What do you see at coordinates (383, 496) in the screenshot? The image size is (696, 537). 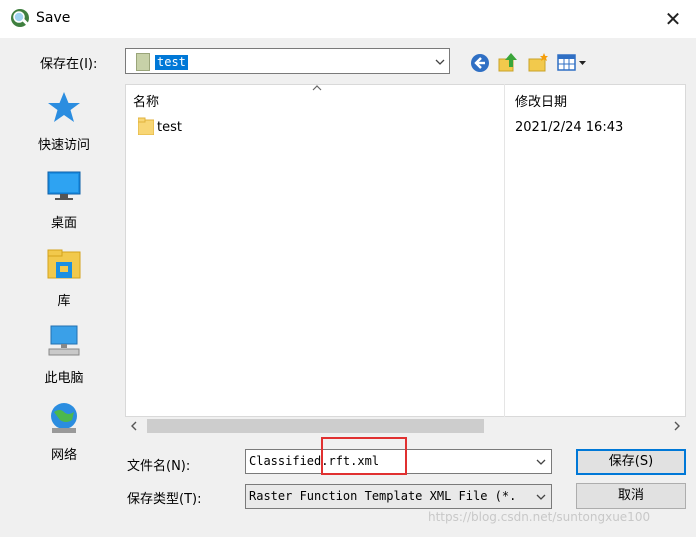 I see `filetype-value: Raster Function Template XML File (*.` at bounding box center [383, 496].